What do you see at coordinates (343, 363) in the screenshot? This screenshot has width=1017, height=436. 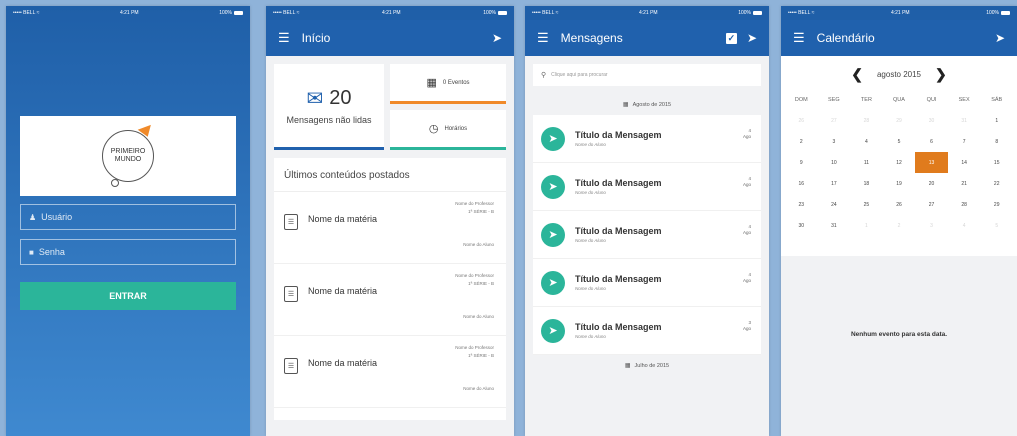 I see `post-subject: Nome da matéria` at bounding box center [343, 363].